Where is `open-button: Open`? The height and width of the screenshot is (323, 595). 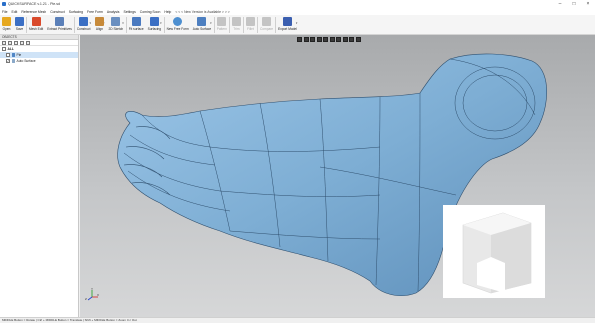
open-button: Open is located at coordinates (6, 25).